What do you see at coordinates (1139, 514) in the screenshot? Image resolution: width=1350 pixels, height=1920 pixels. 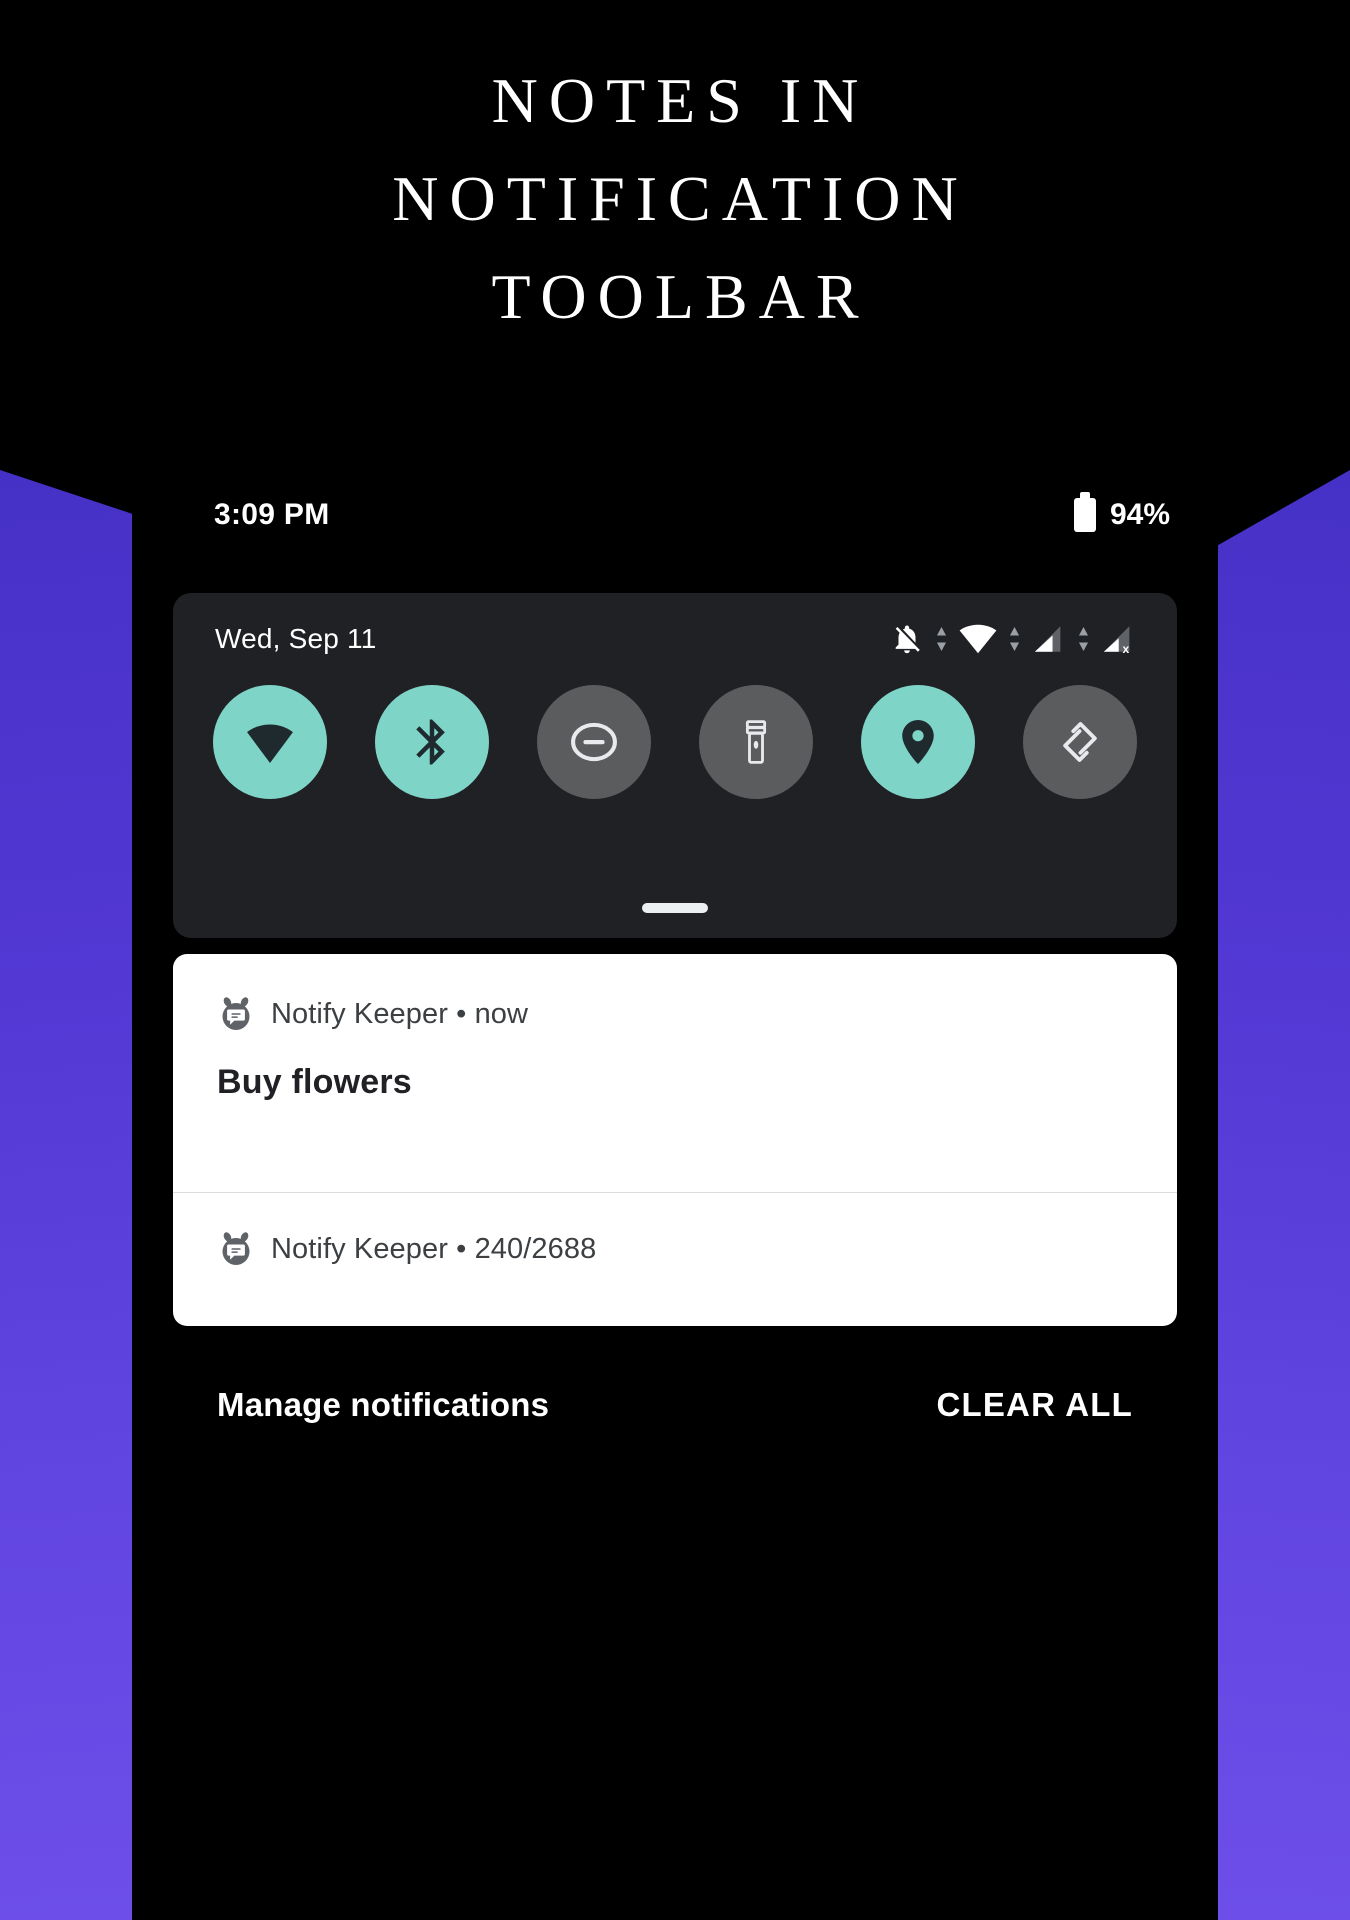 I see `battery-percent-label: 94%` at bounding box center [1139, 514].